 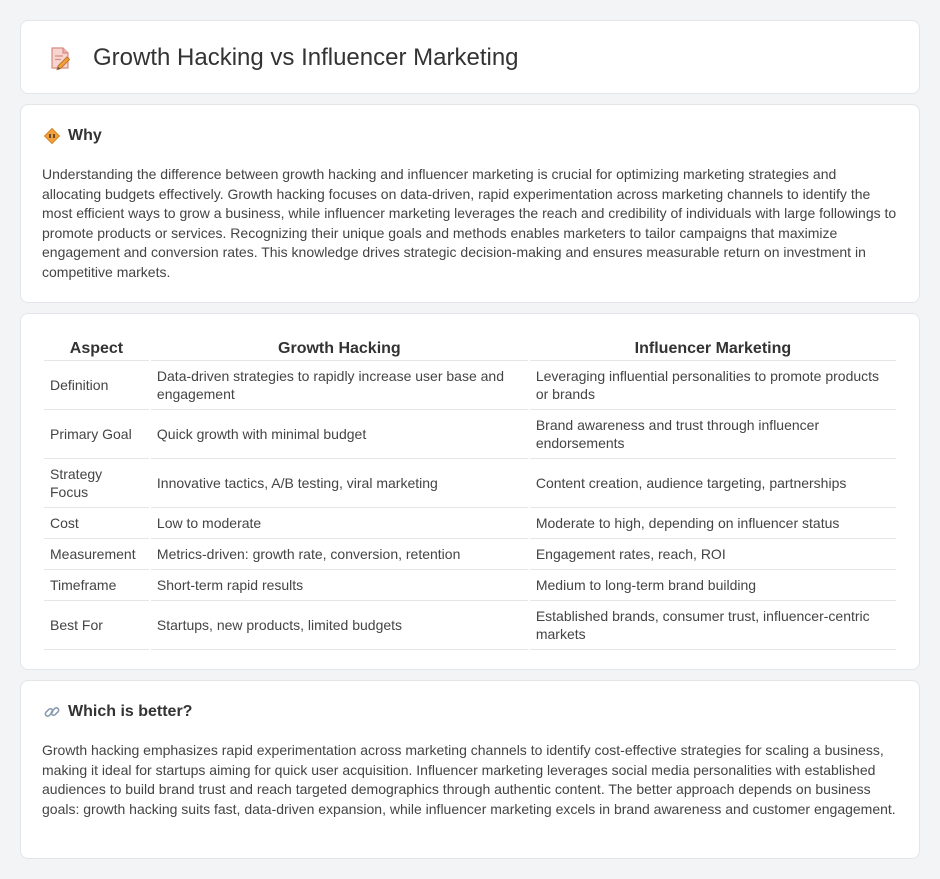 What do you see at coordinates (61, 59) in the screenshot?
I see `document-pencil-icon` at bounding box center [61, 59].